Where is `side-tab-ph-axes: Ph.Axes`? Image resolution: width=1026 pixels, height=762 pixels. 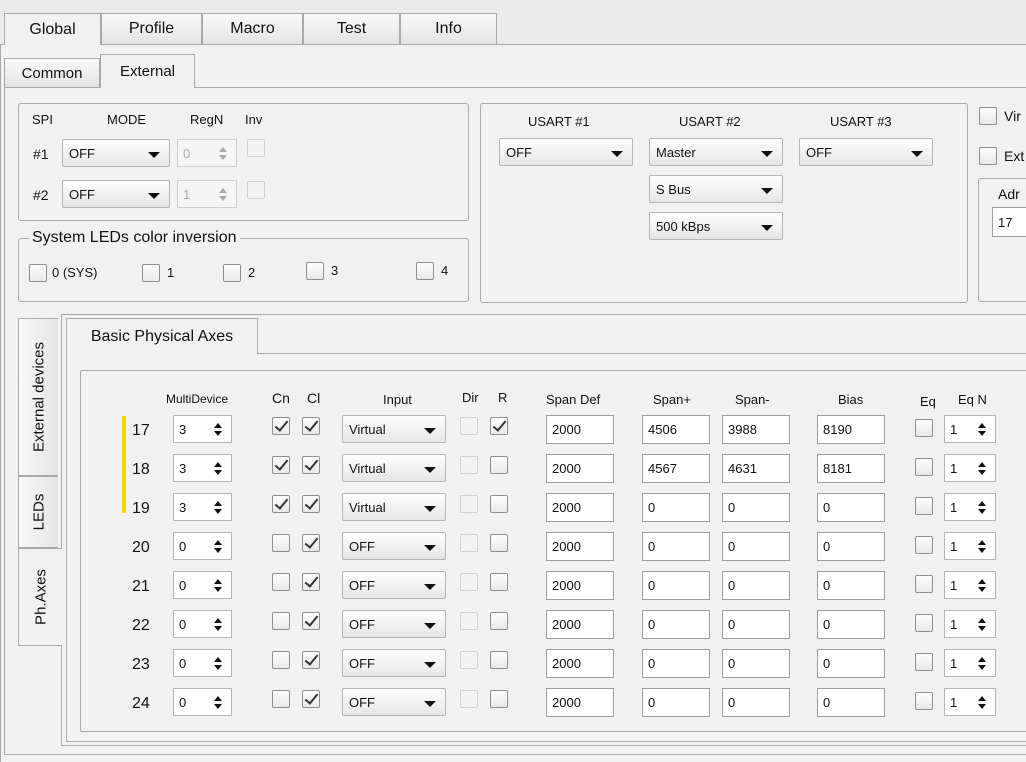 side-tab-ph-axes: Ph.Axes is located at coordinates (40, 597).